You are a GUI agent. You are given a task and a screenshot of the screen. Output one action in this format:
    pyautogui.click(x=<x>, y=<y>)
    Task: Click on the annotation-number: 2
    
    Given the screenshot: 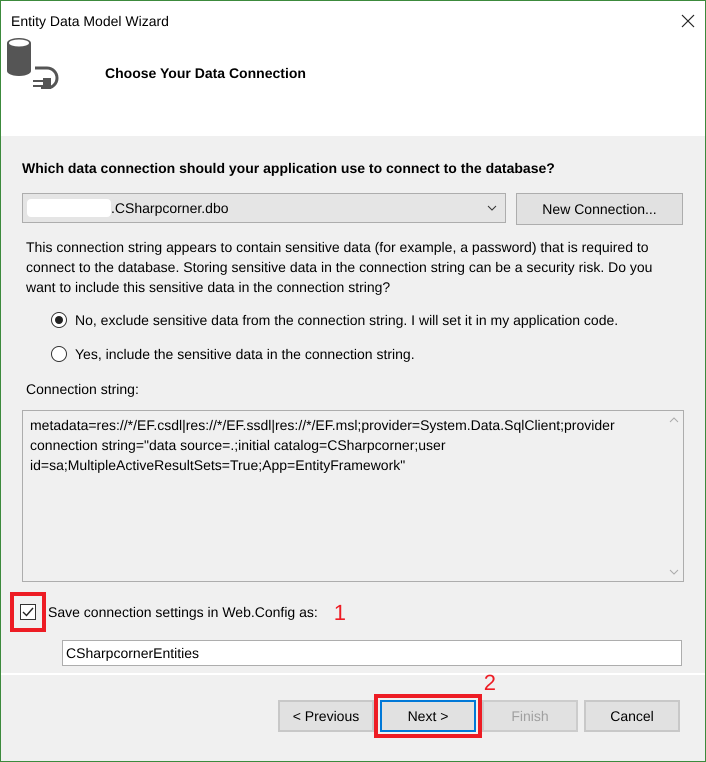 What is the action you would take?
    pyautogui.click(x=490, y=683)
    